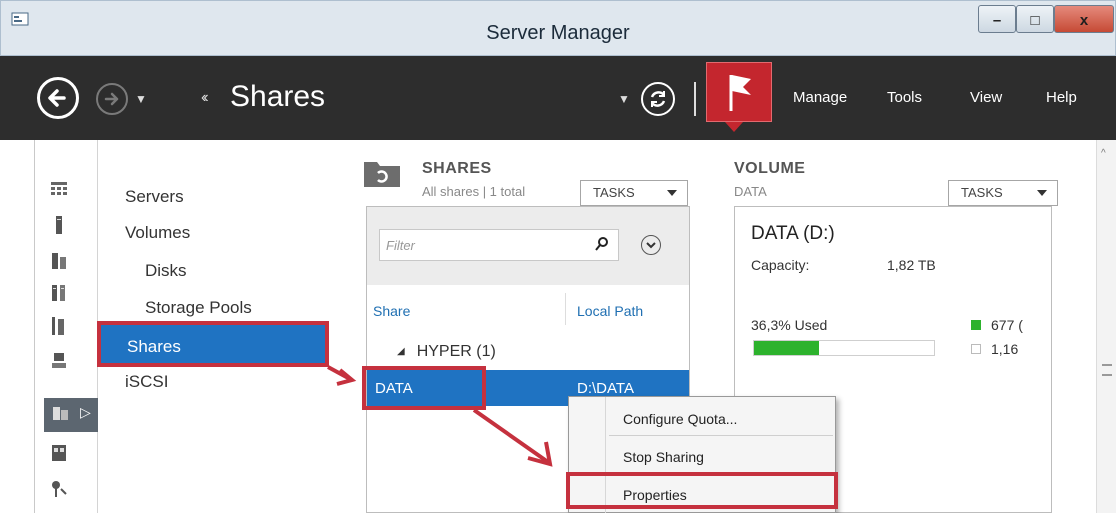  I want to click on refresh-dropdown: ▼, so click(624, 99).